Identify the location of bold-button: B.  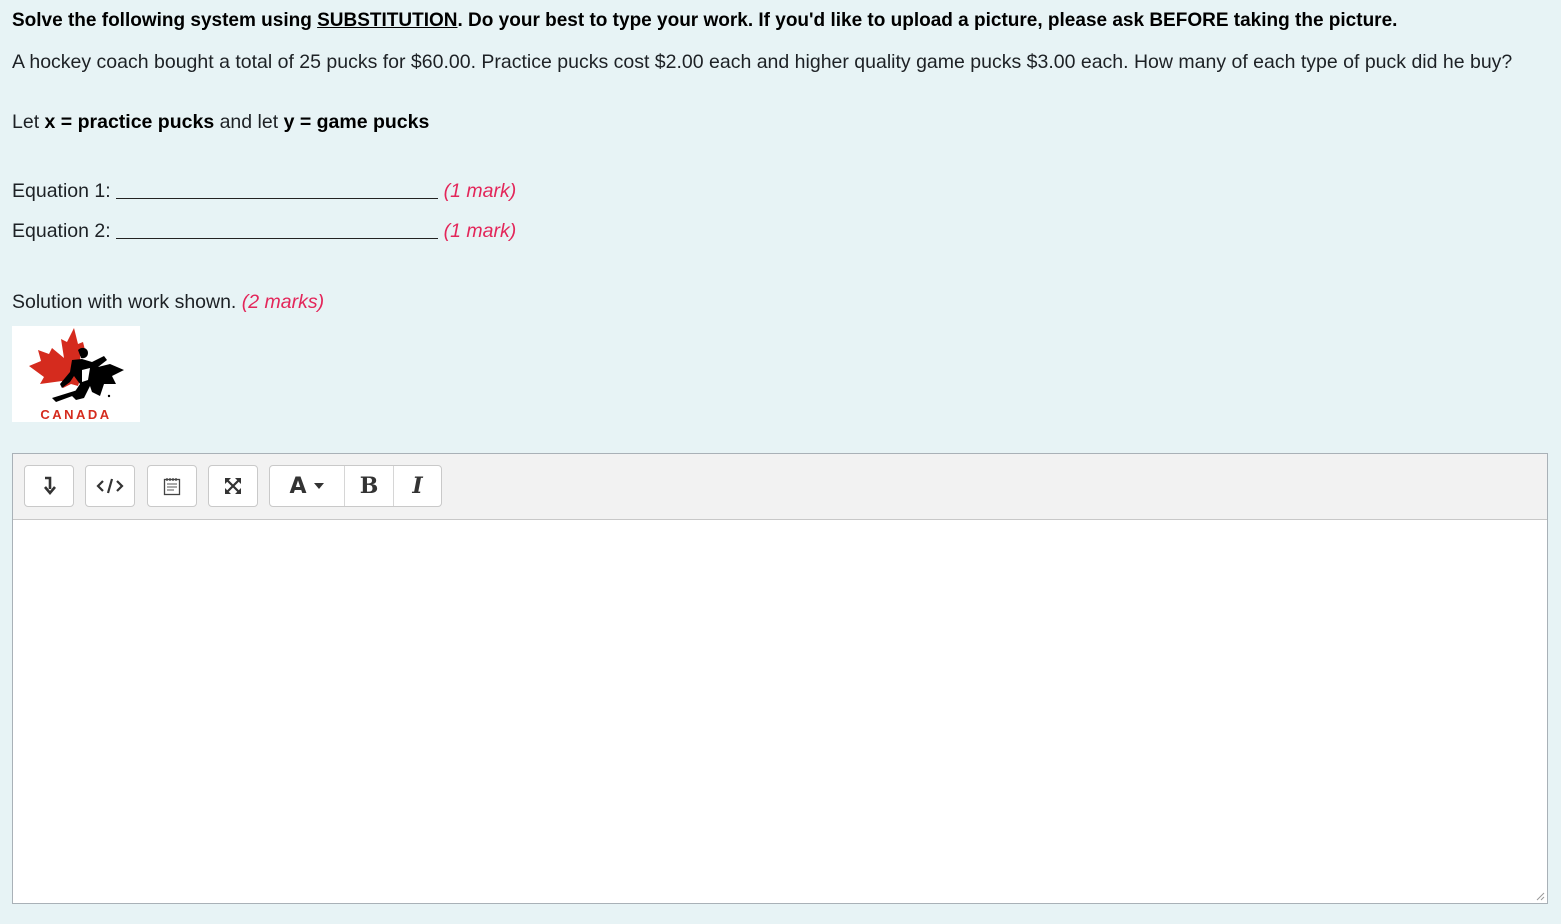
(368, 486).